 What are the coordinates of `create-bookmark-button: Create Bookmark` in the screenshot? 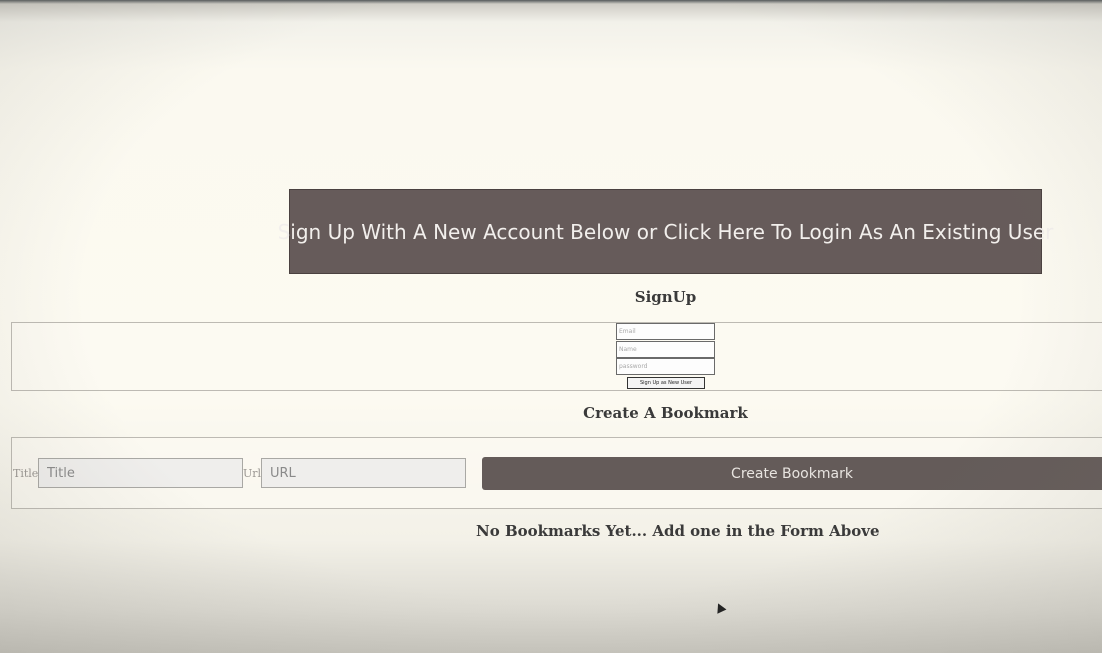 It's located at (792, 473).